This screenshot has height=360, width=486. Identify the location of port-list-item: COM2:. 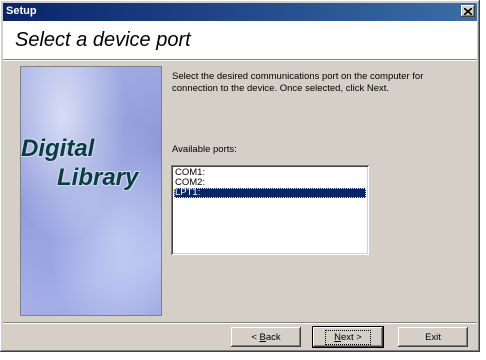
(270, 183).